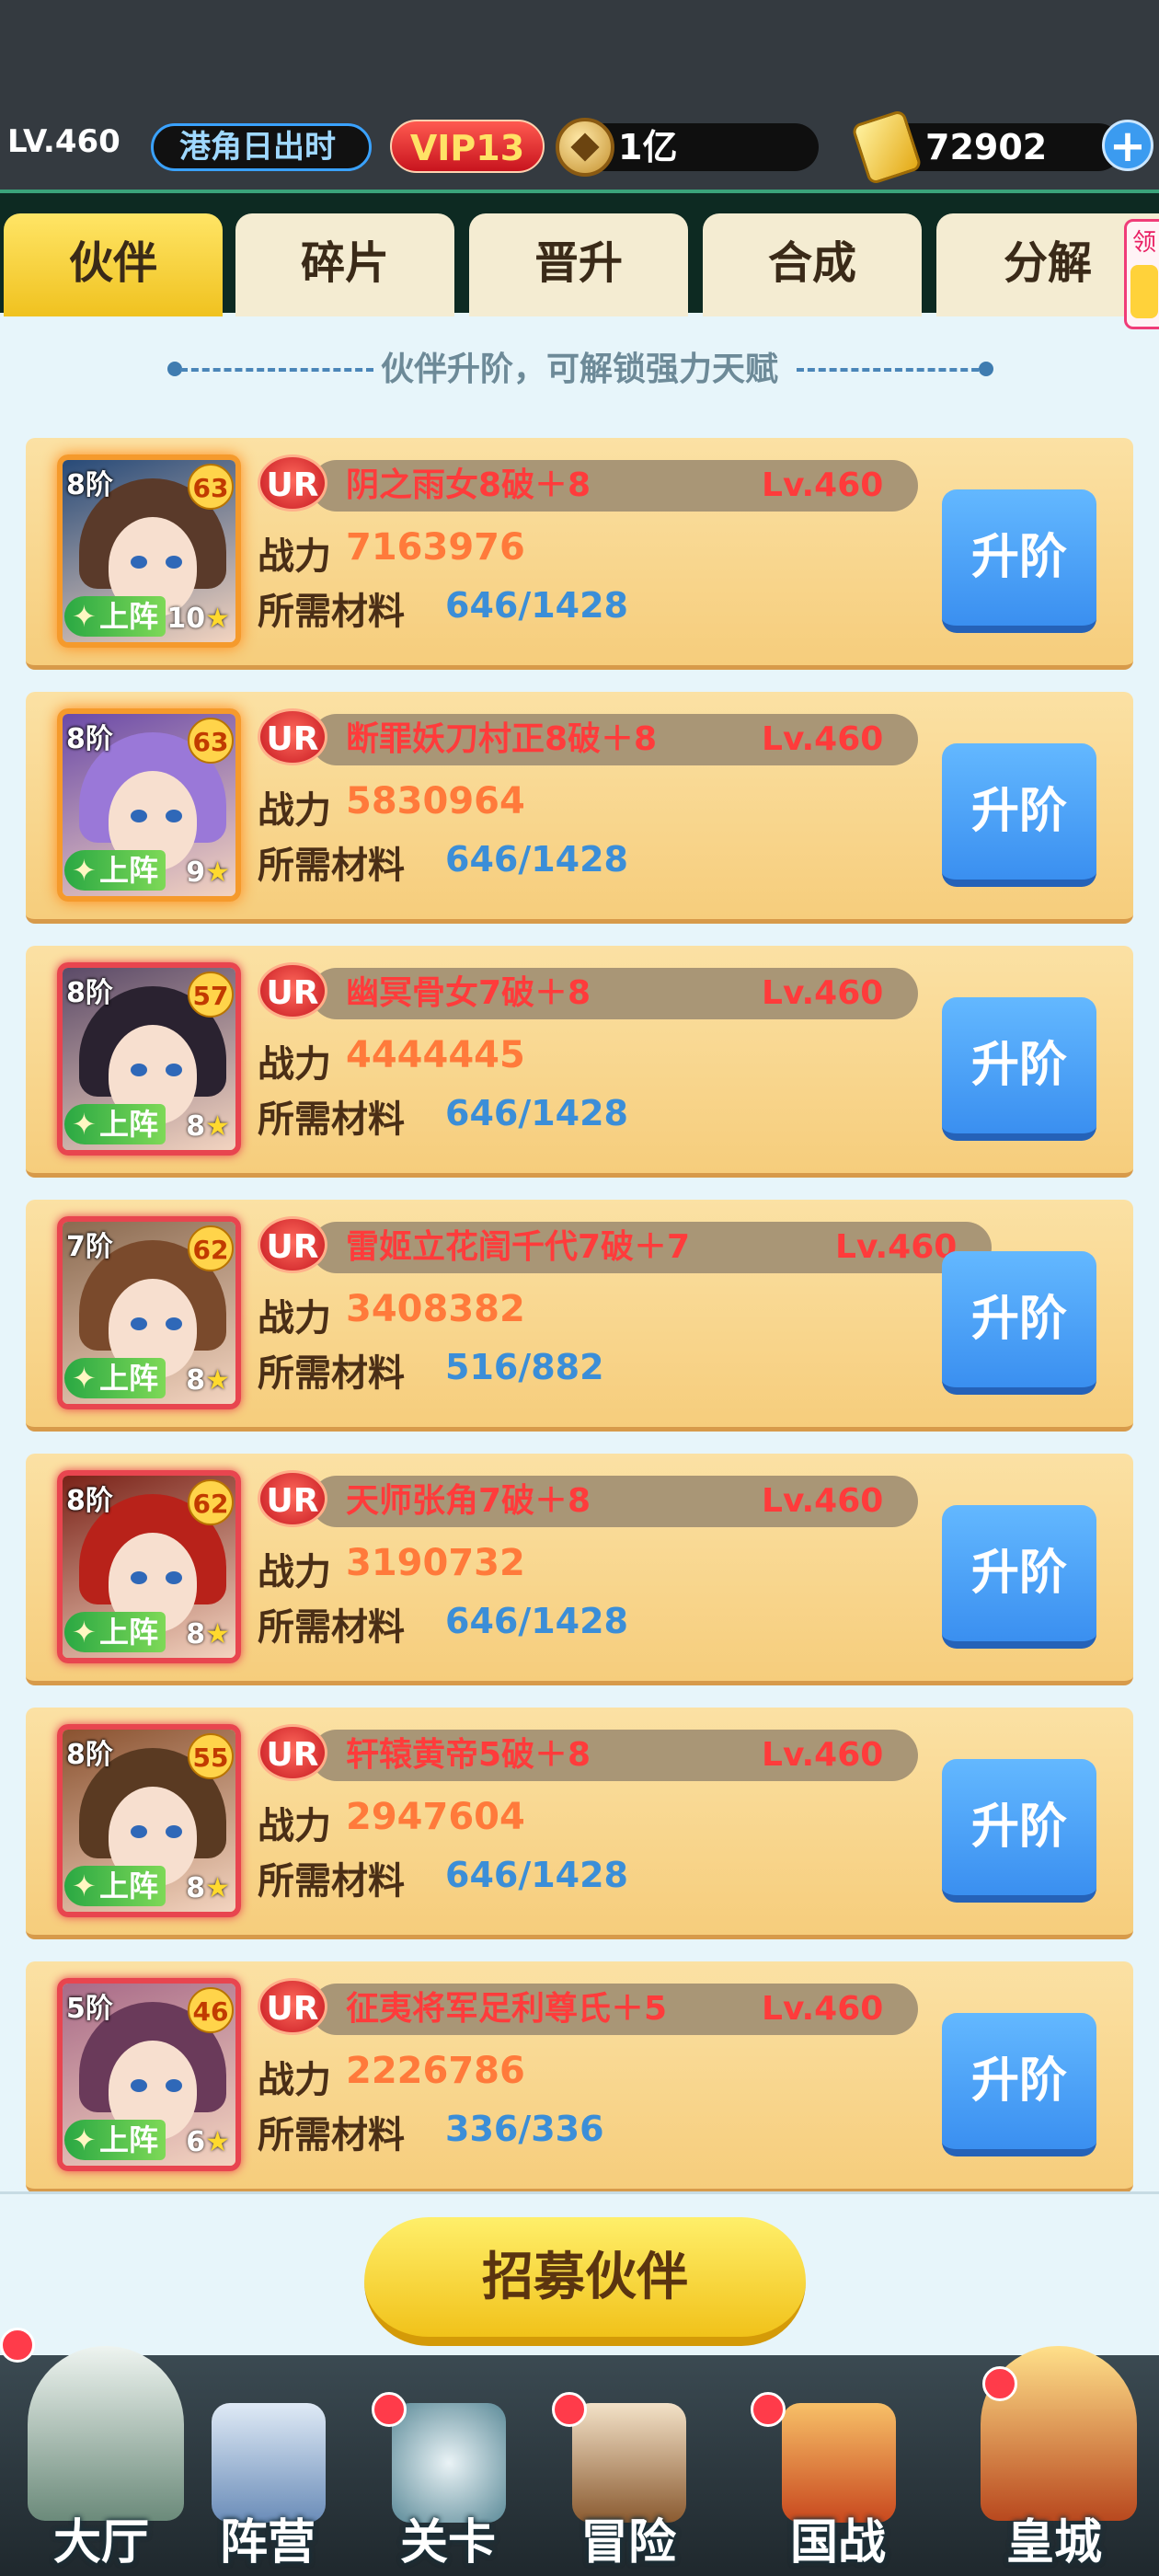 This screenshot has height=2576, width=1159. Describe the element at coordinates (585, 2281) in the screenshot. I see `recruit-partner-button: 招募伙伴` at that location.